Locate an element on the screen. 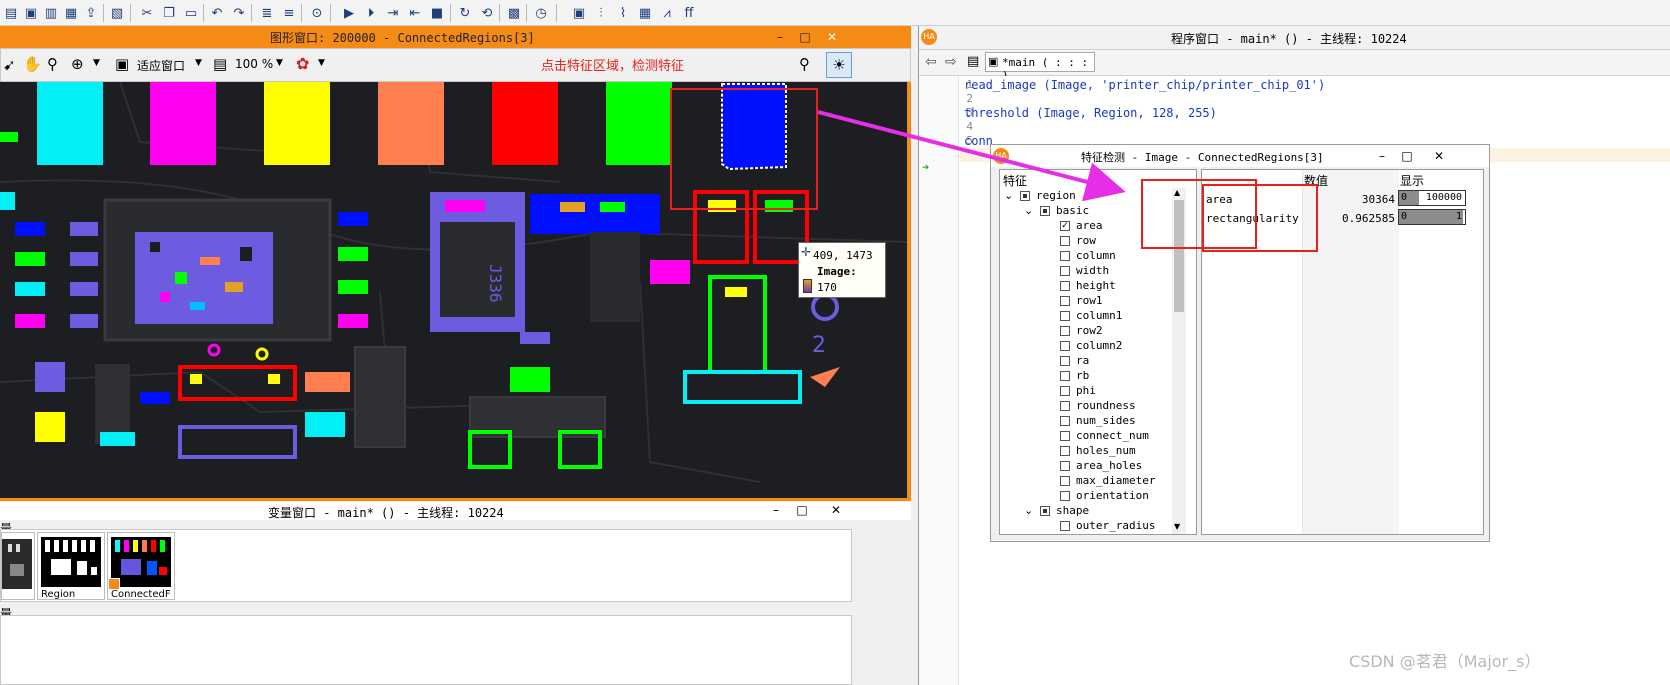 The image size is (1670, 685). zoom-level-select: 100 % is located at coordinates (254, 64).